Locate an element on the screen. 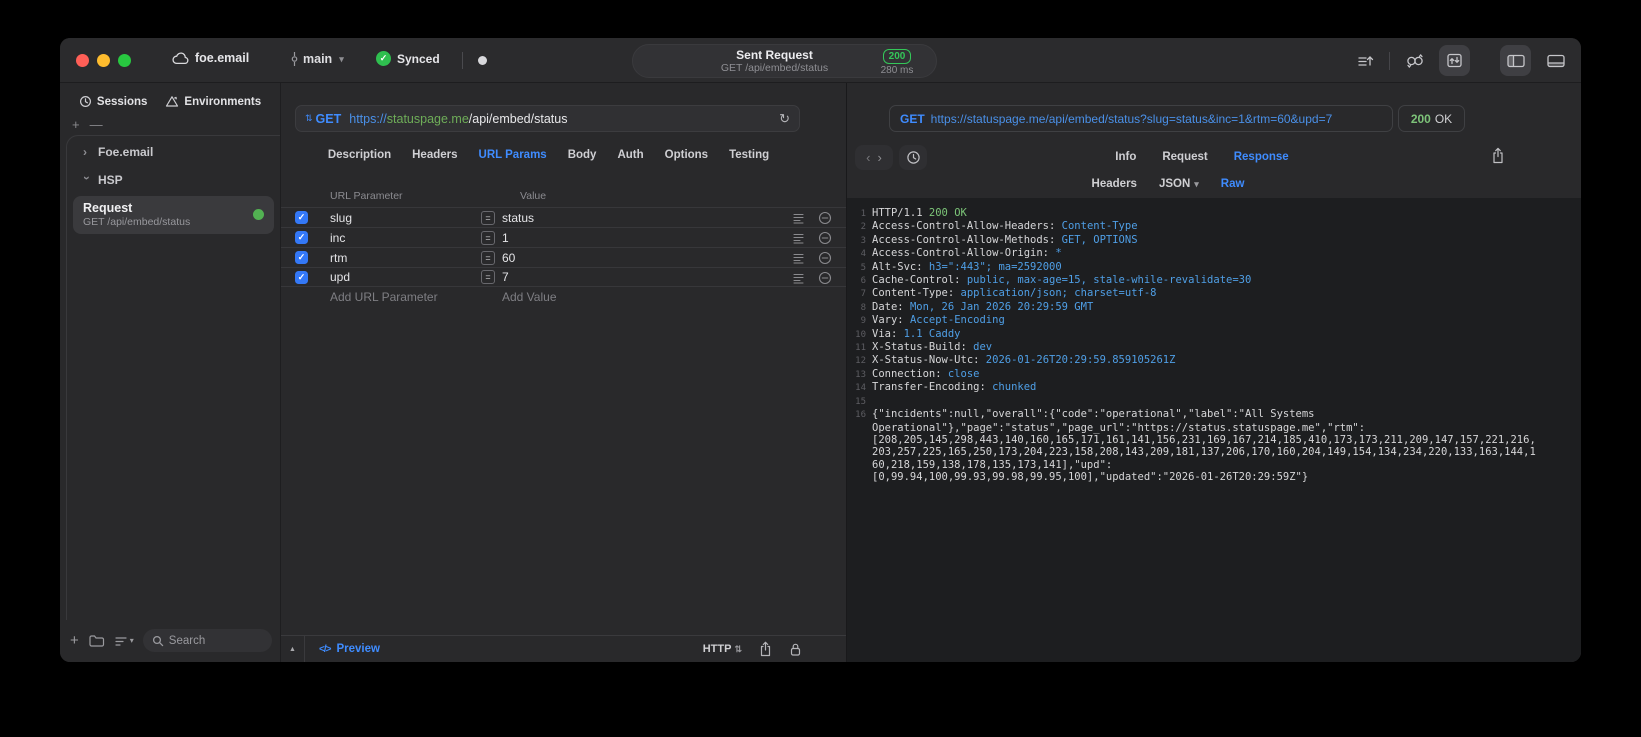 This screenshot has height=737, width=1641. protocol-select: HTTP ⇅ is located at coordinates (722, 649).